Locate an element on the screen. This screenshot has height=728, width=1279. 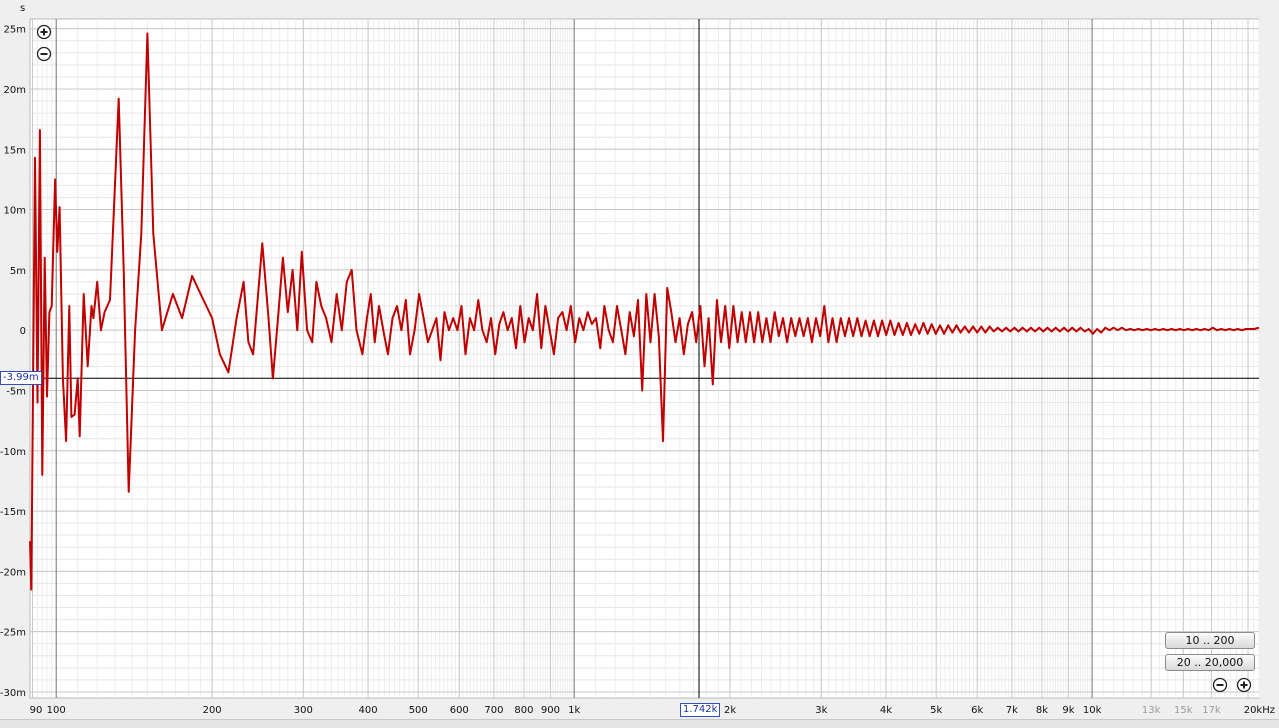
y-tick-label: 20m is located at coordinates (15, 90).